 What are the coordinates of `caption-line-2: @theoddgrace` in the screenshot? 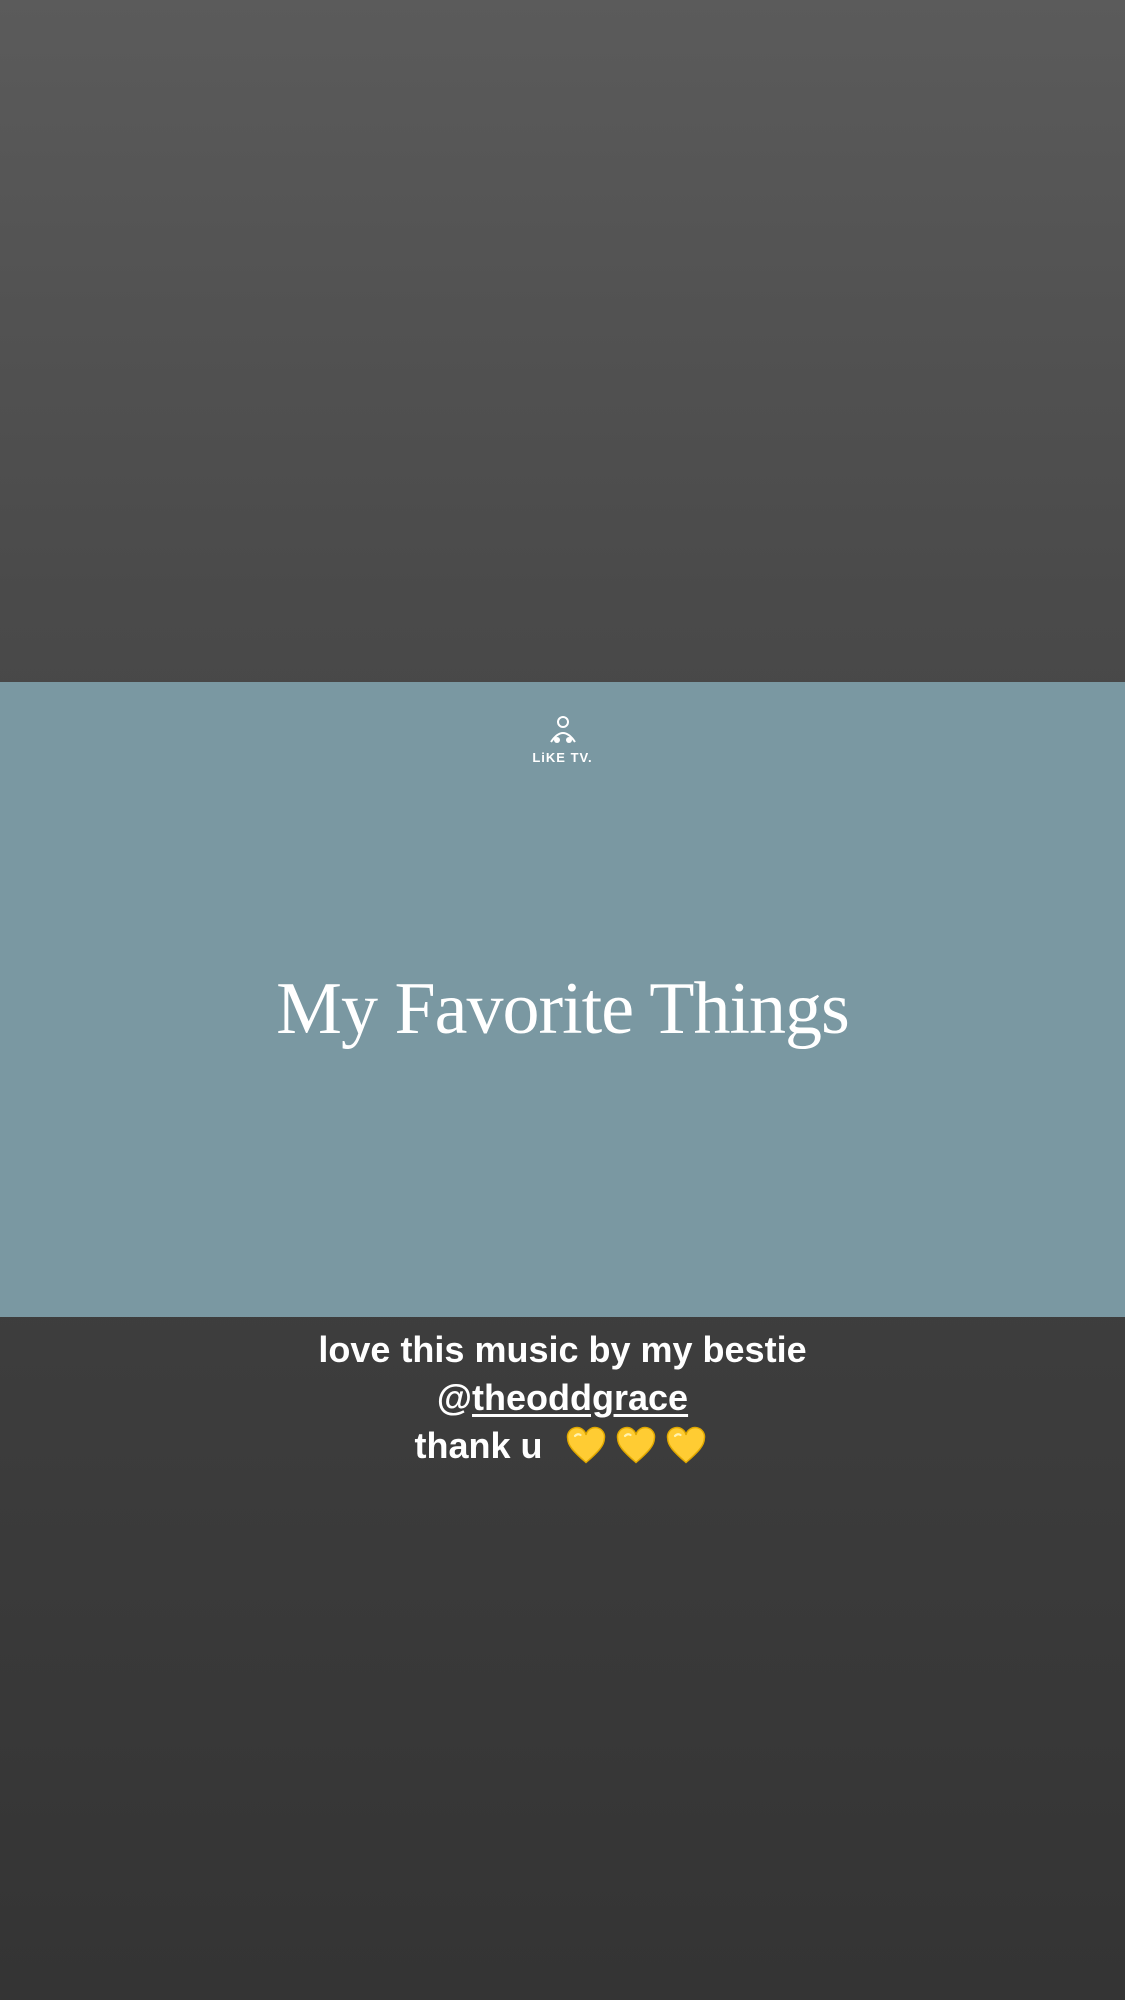 It's located at (562, 1398).